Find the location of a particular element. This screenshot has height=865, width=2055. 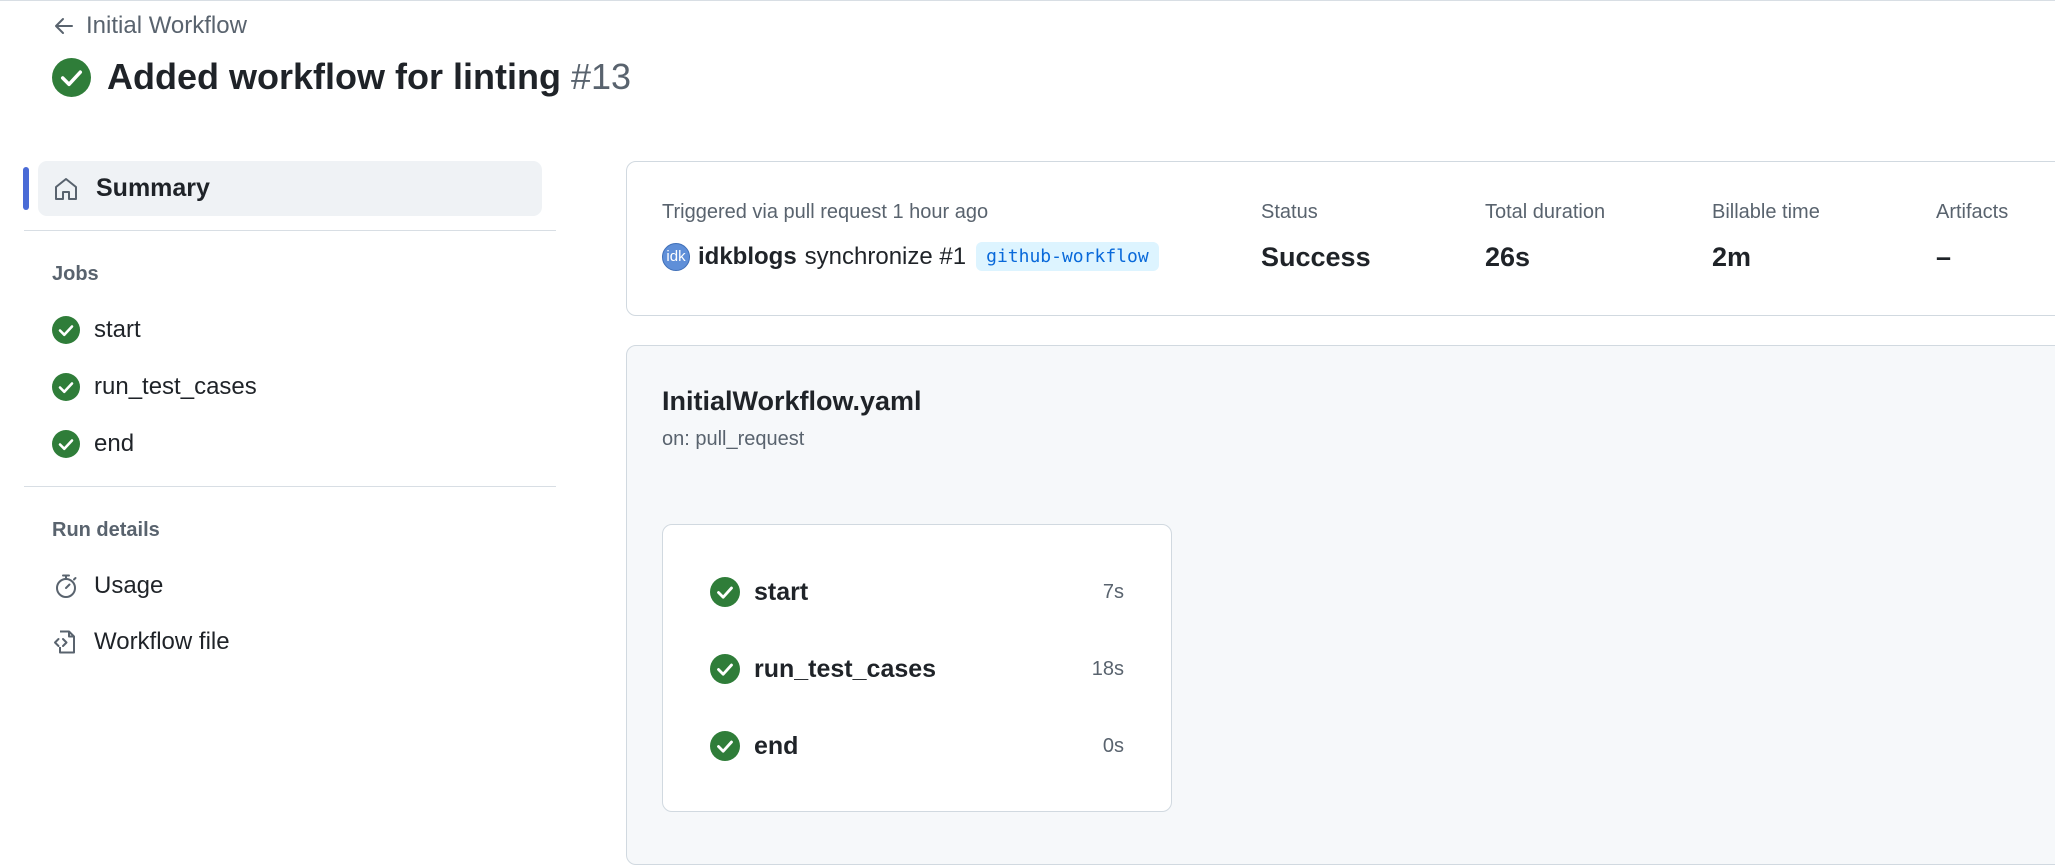

sidebar-job-start: start is located at coordinates (96, 330).